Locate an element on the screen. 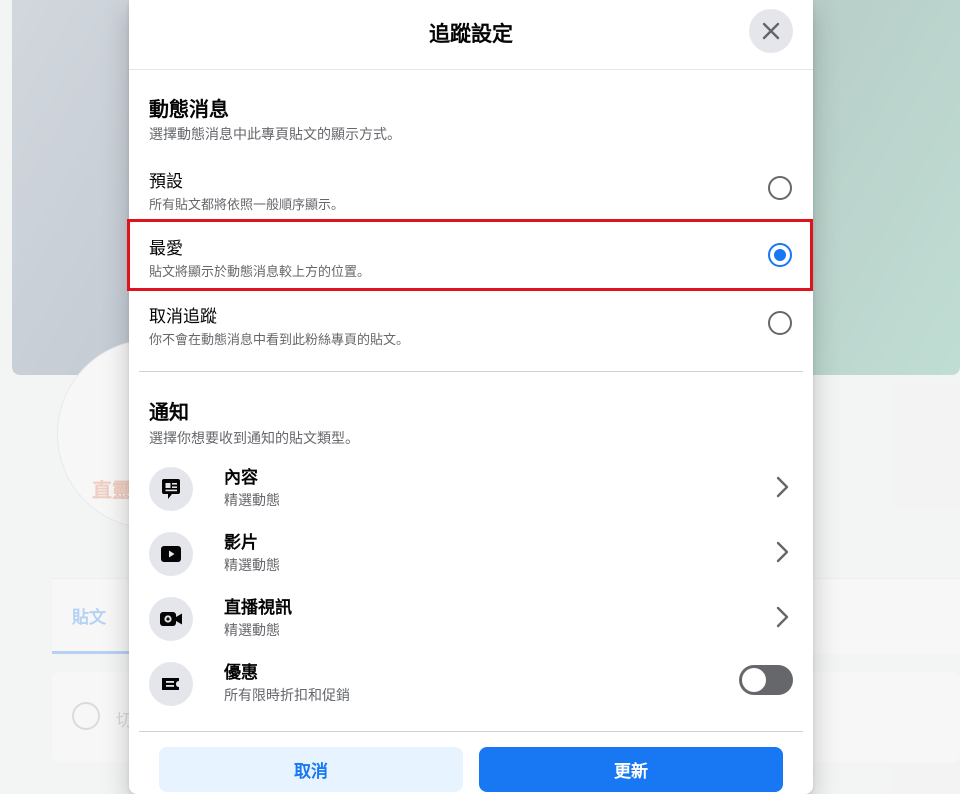  update-button: 更新 is located at coordinates (631, 769).